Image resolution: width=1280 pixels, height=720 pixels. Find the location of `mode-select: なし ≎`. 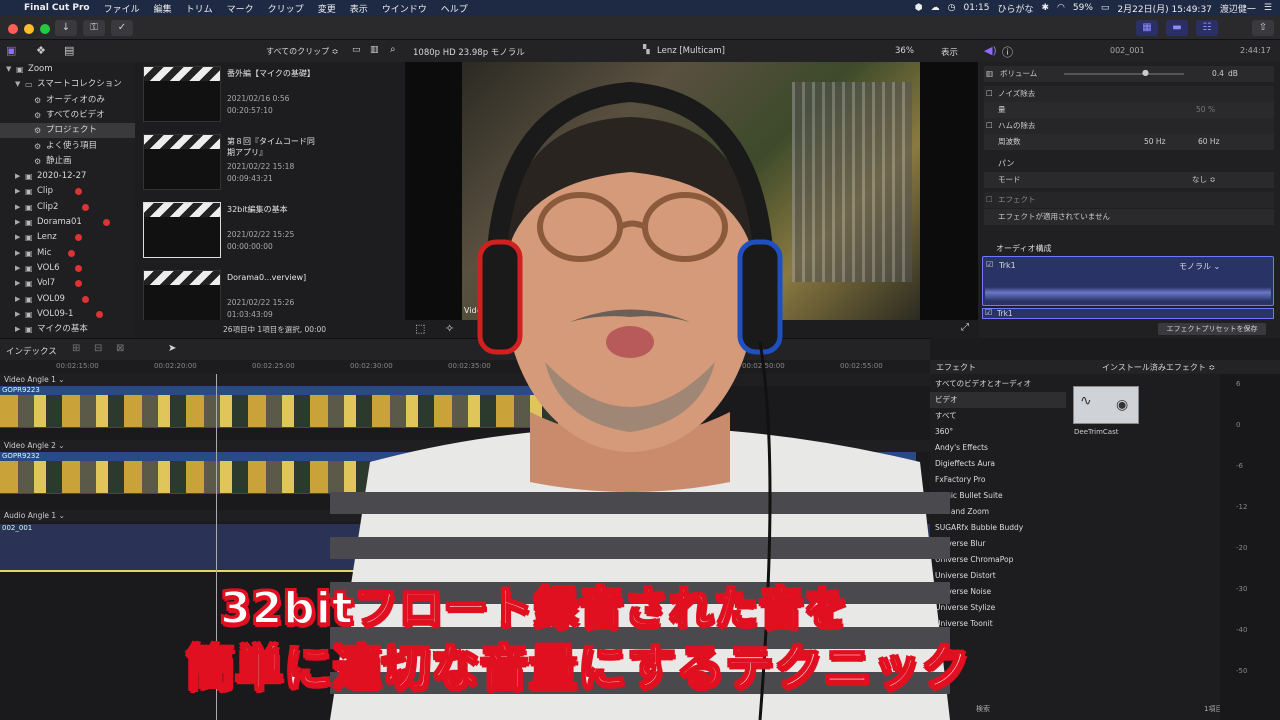

mode-select: なし ≎ is located at coordinates (1204, 180).